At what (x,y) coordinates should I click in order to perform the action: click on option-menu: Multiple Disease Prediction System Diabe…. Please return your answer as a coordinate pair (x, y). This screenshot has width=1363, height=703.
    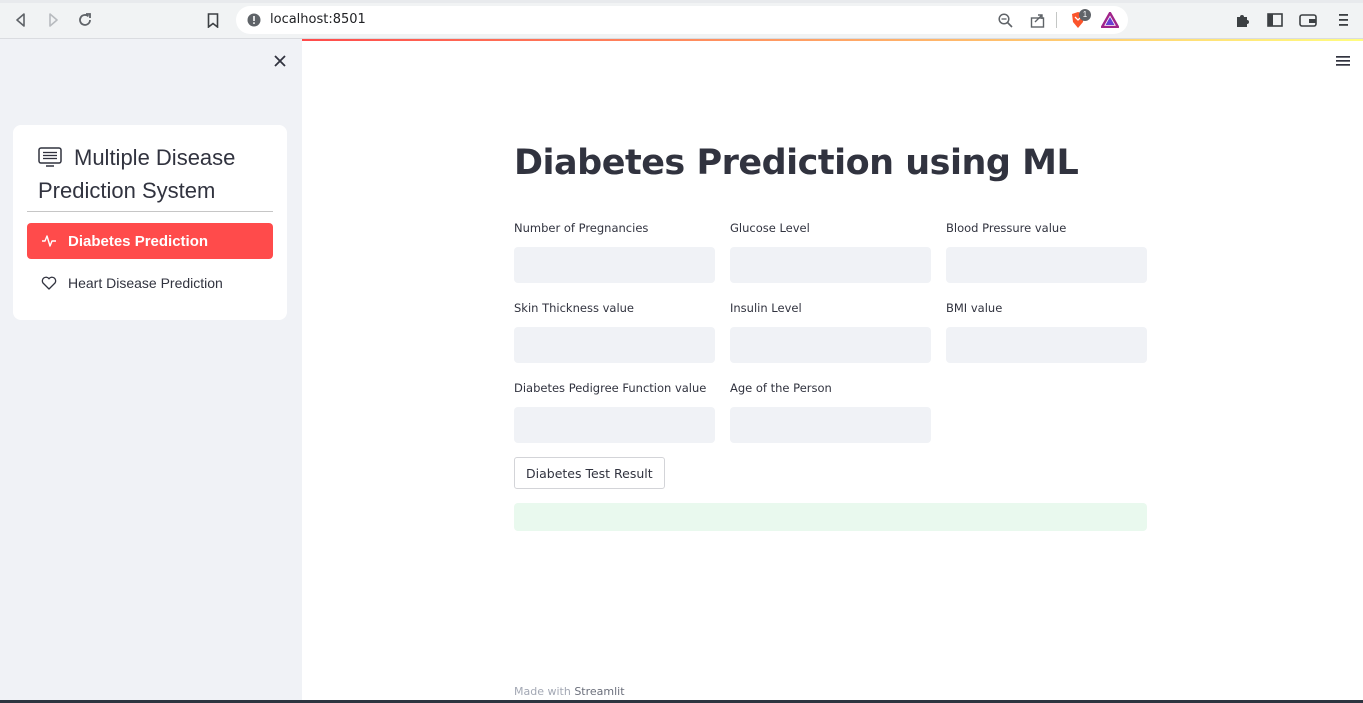
    Looking at the image, I should click on (150, 222).